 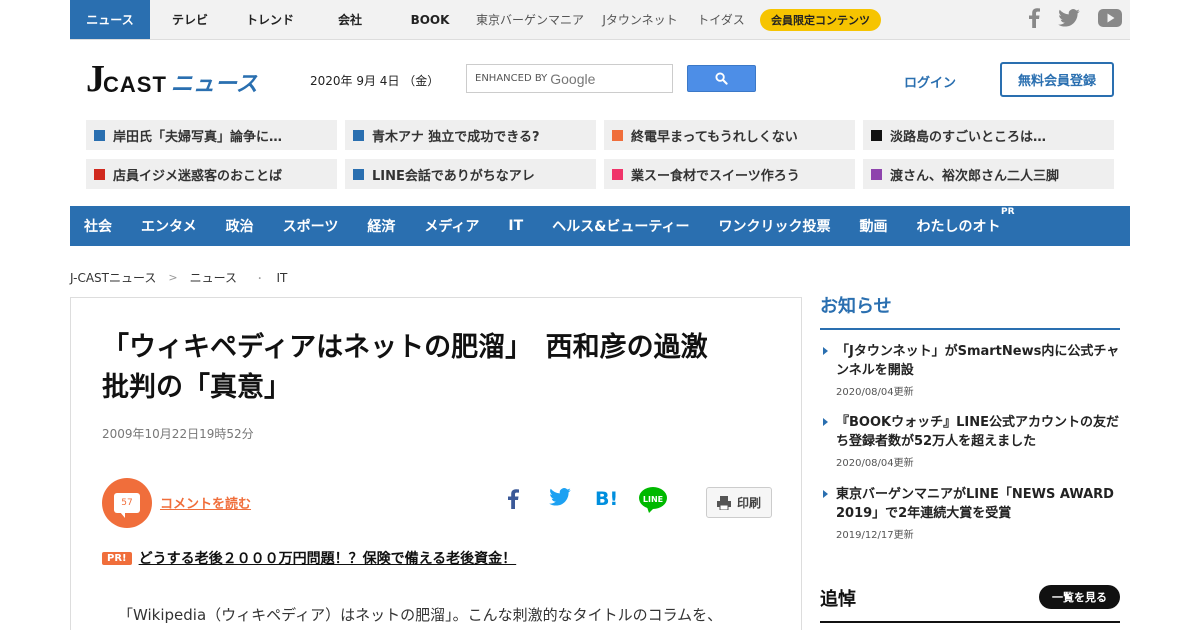 I want to click on article-date: 2009年10月22日19時52分, so click(x=178, y=434).